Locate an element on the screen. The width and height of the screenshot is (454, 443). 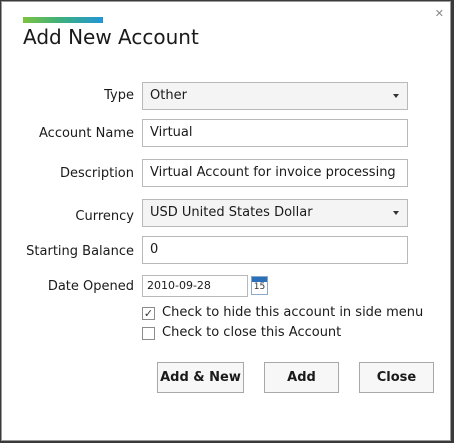
calendar-icon-day: 15 is located at coordinates (259, 287).